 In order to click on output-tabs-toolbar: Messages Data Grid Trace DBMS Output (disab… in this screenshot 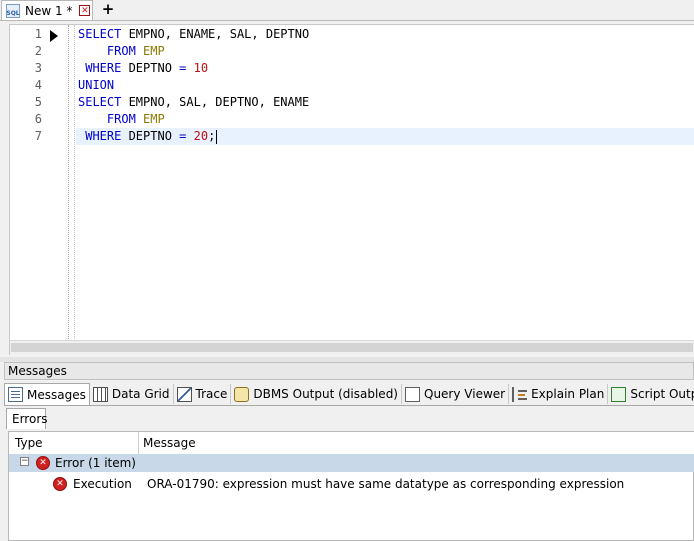, I will do `click(349, 394)`.